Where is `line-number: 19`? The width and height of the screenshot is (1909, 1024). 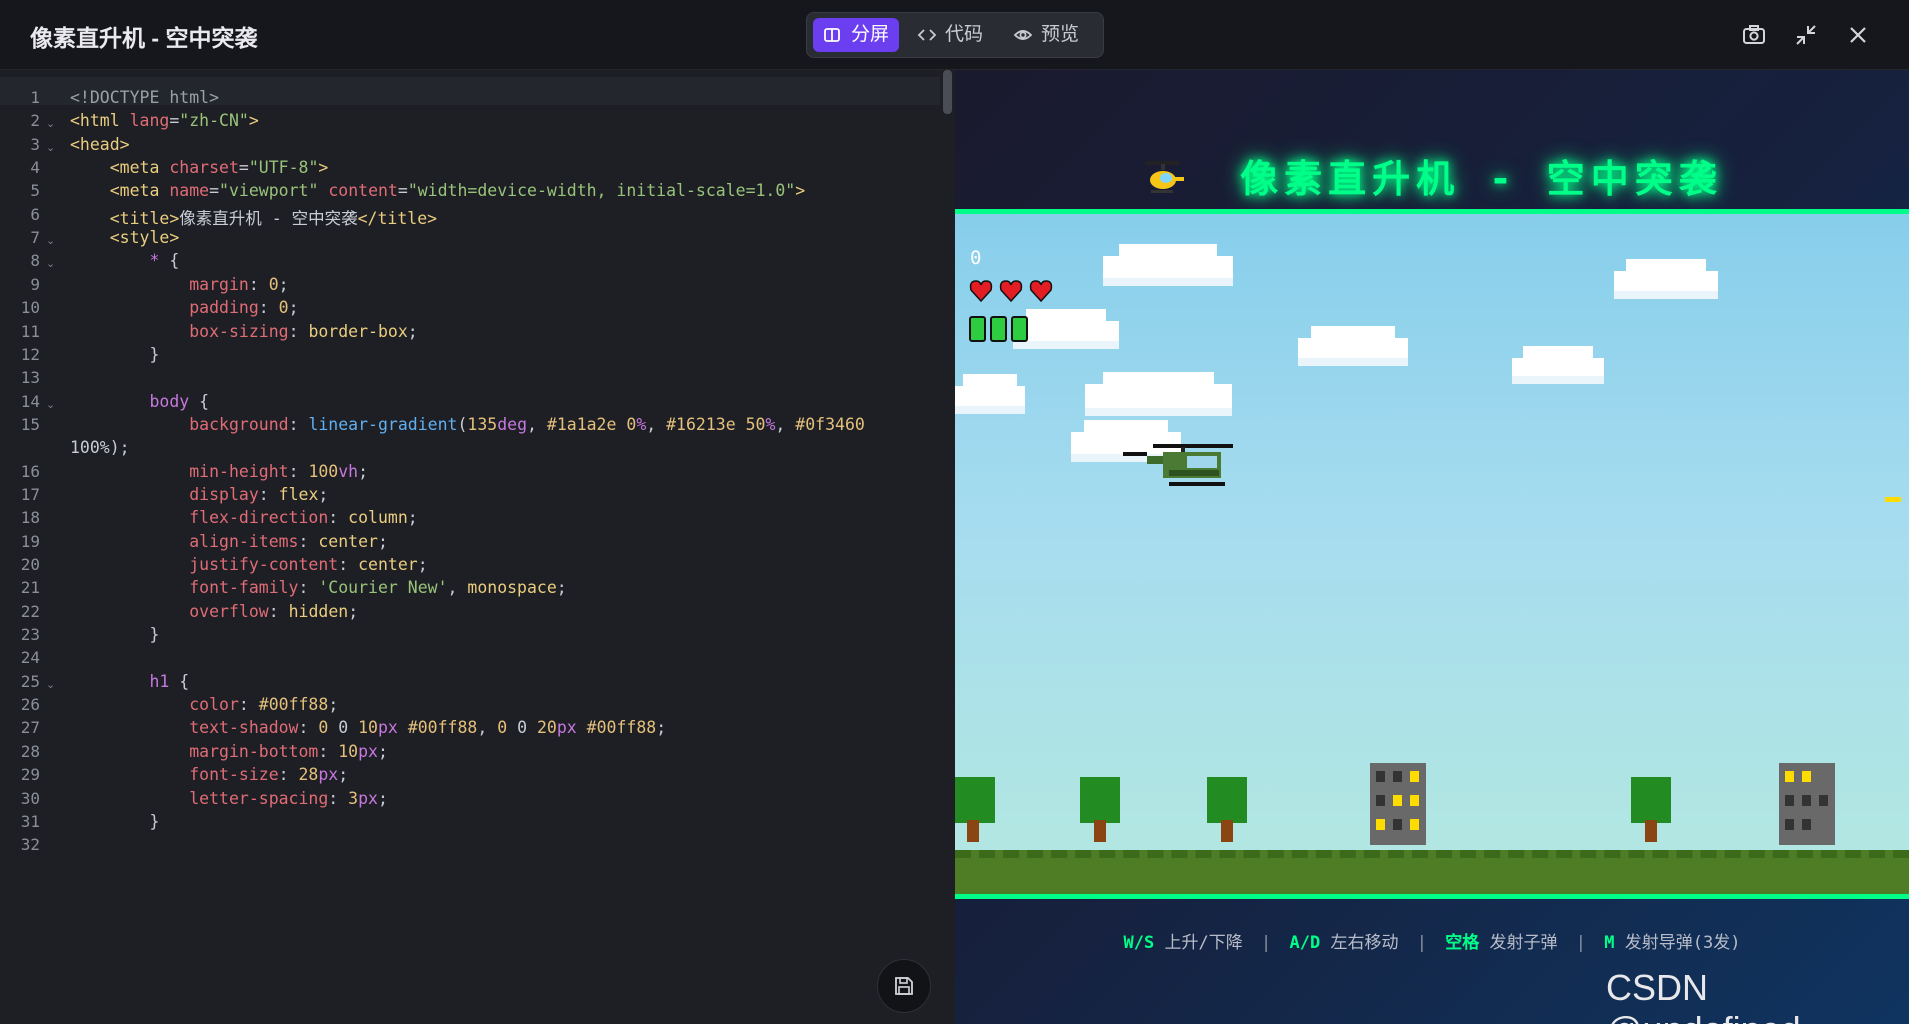 line-number: 19 is located at coordinates (30, 541).